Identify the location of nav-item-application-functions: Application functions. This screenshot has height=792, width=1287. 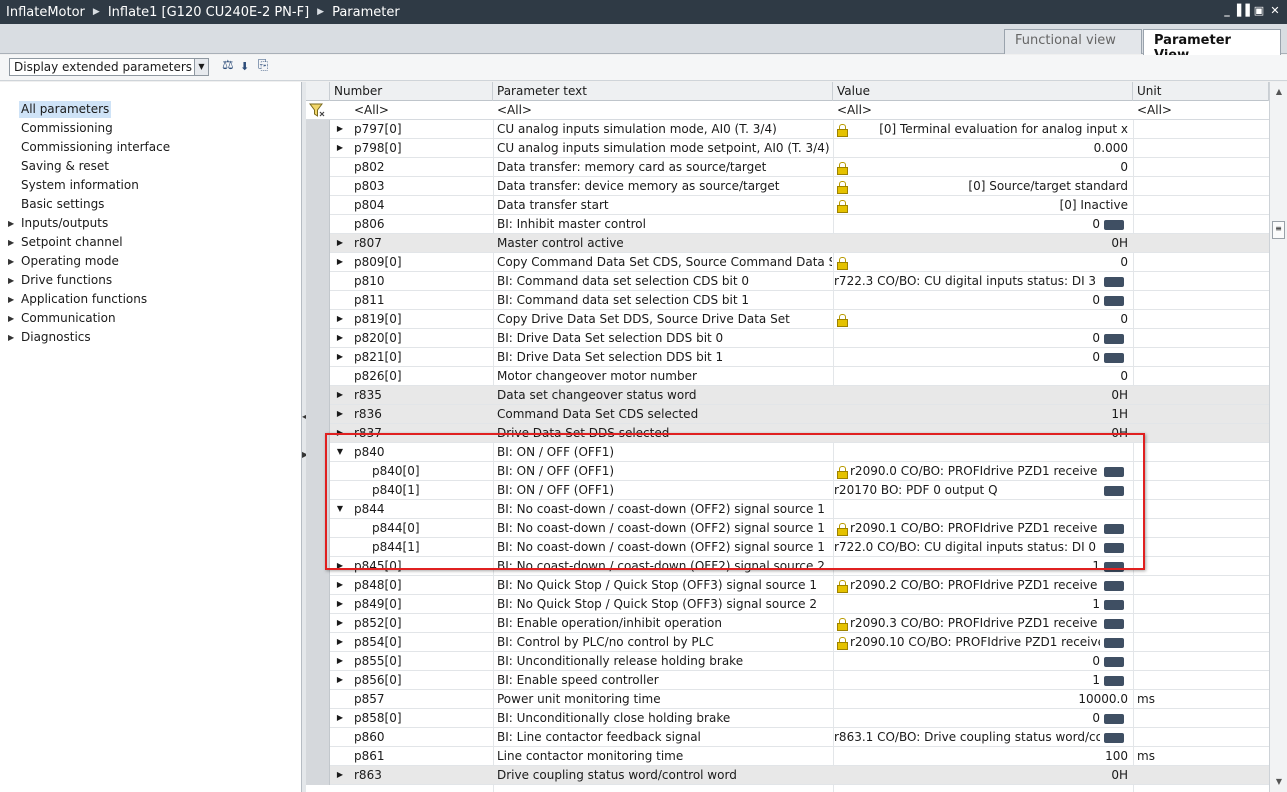
(84, 299).